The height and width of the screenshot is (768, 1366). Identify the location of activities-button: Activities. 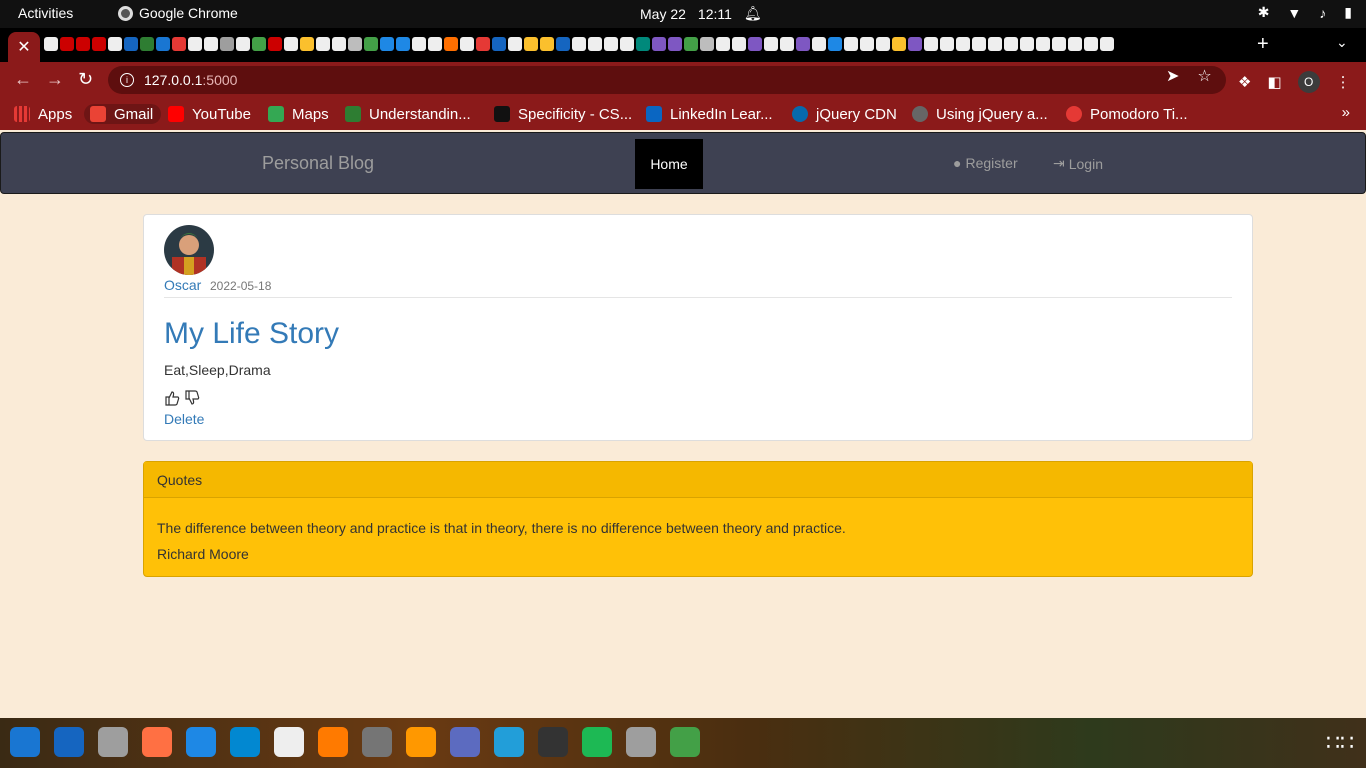
(45, 13).